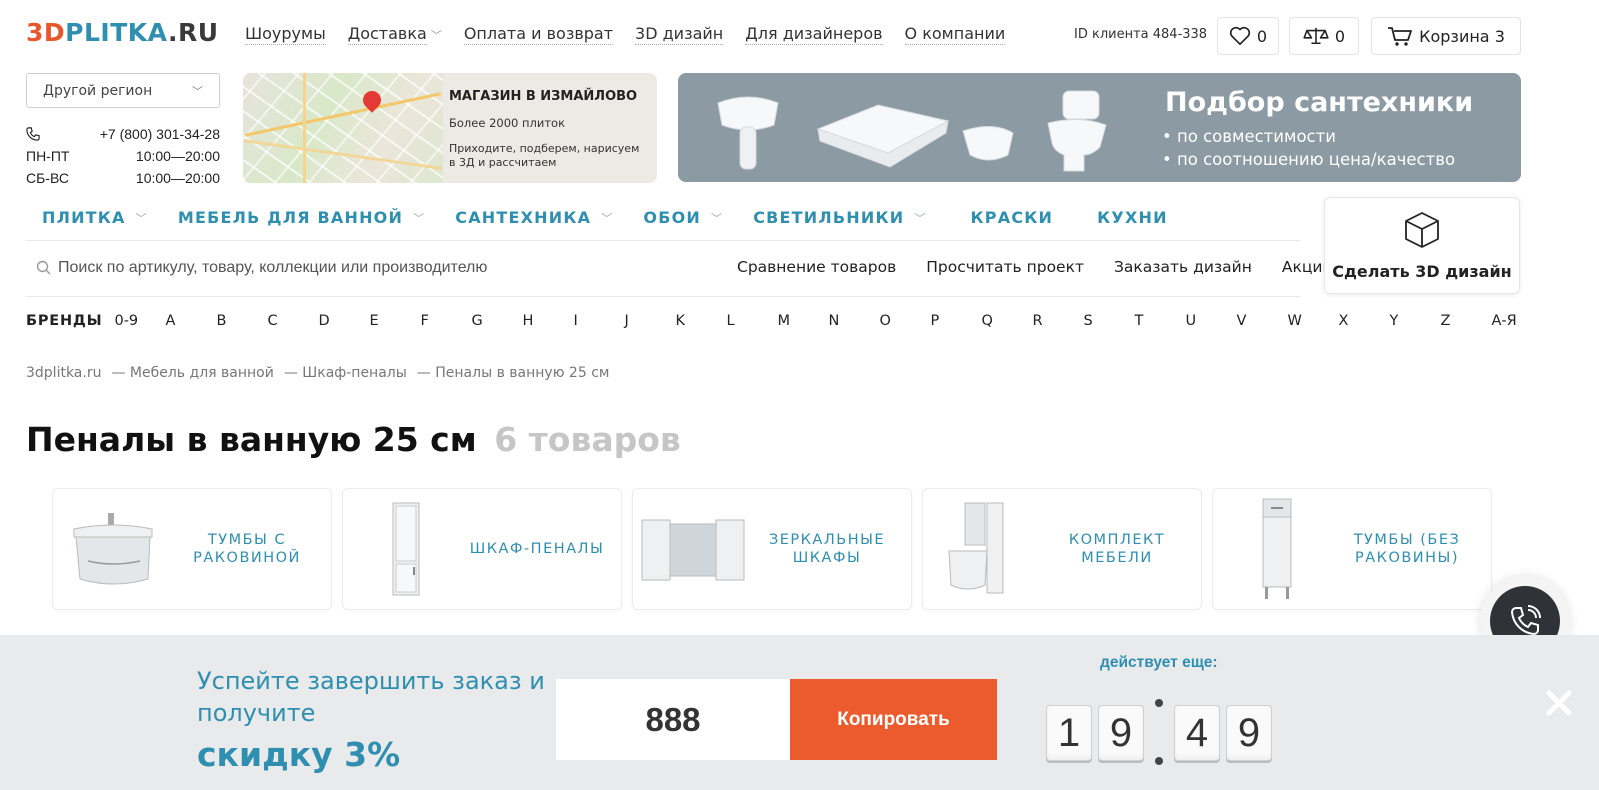 Image resolution: width=1599 pixels, height=790 pixels. What do you see at coordinates (1062, 549) in the screenshot?
I see `category-card: КОМПЛЕКТ МЕБЕЛИ` at bounding box center [1062, 549].